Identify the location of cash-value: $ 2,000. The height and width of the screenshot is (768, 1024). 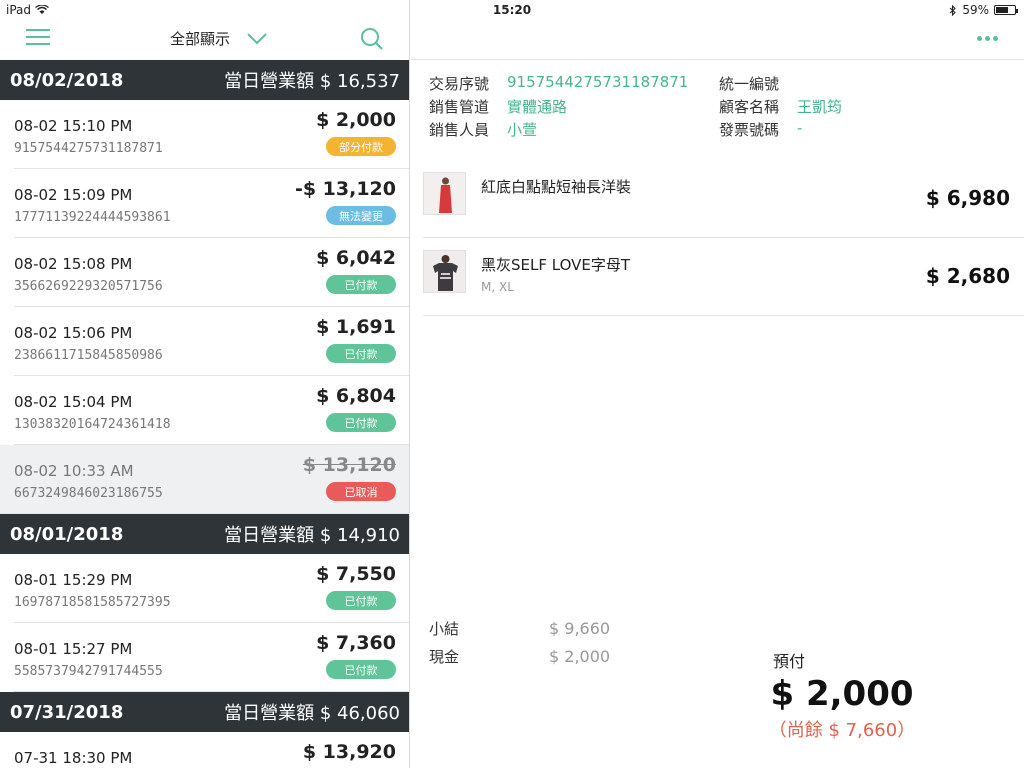
(580, 656).